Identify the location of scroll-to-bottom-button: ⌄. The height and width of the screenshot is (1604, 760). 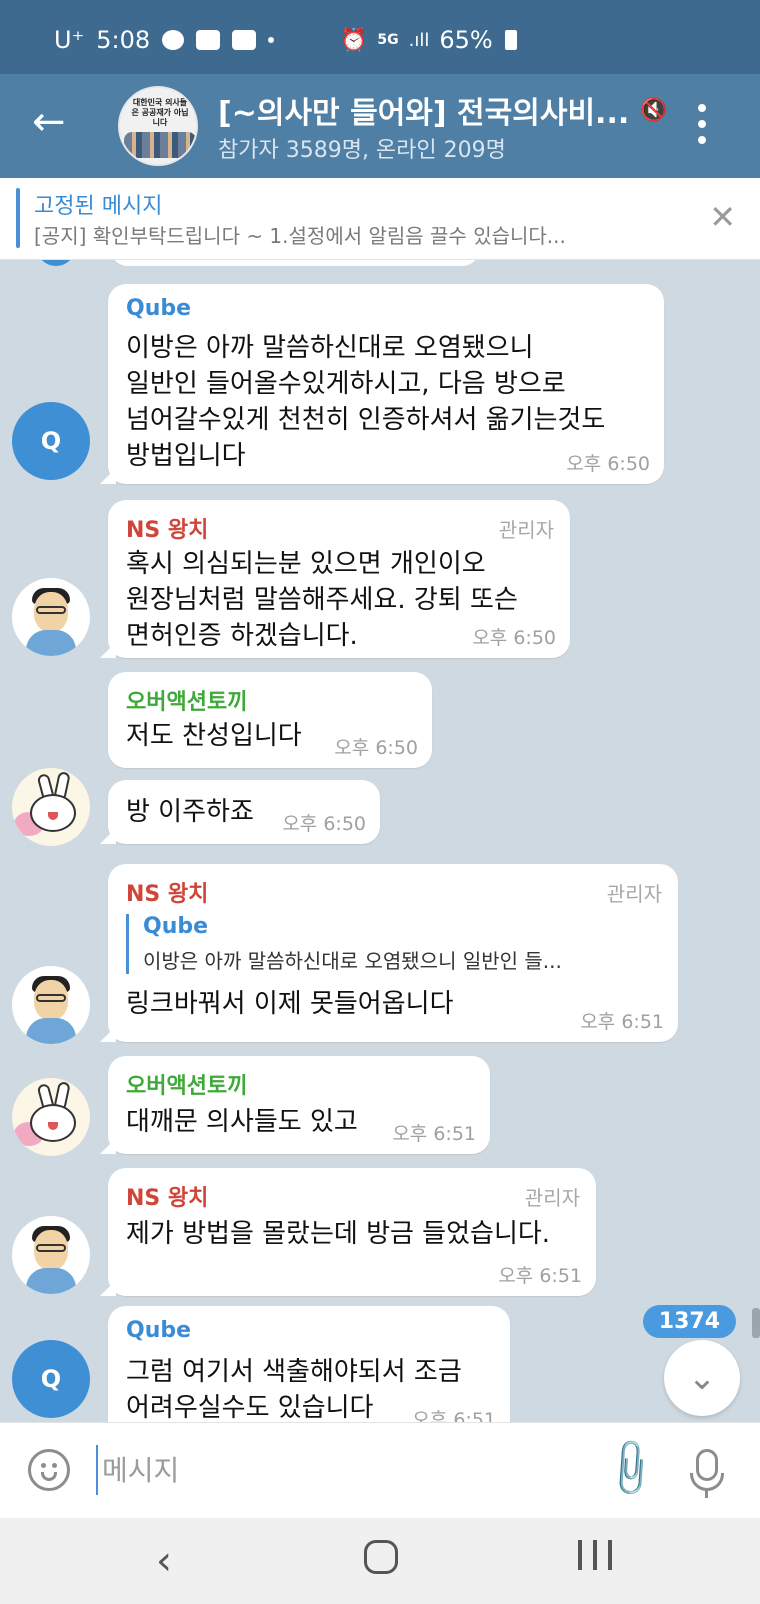
(702, 1378).